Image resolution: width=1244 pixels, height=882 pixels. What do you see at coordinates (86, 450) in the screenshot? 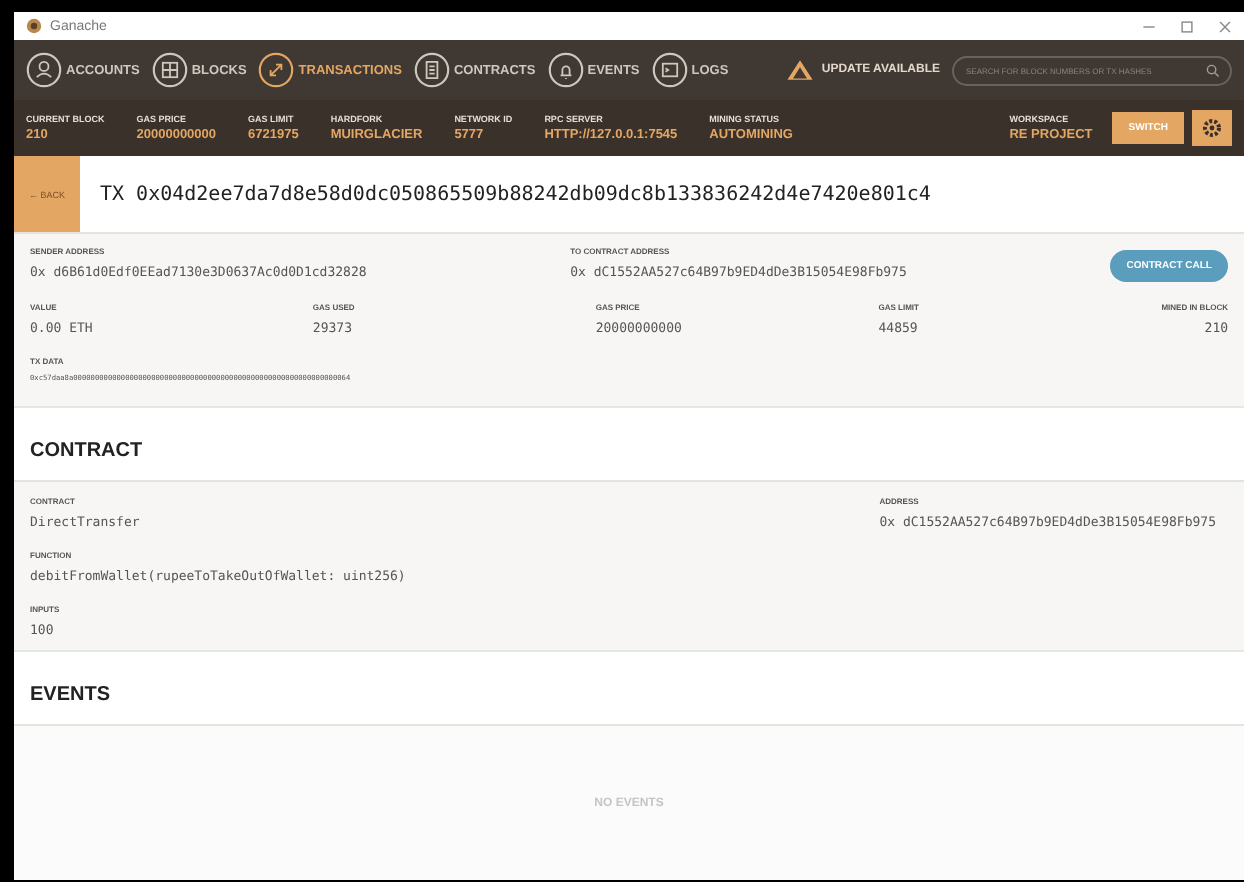
I see `section-heading: CONTRACT` at bounding box center [86, 450].